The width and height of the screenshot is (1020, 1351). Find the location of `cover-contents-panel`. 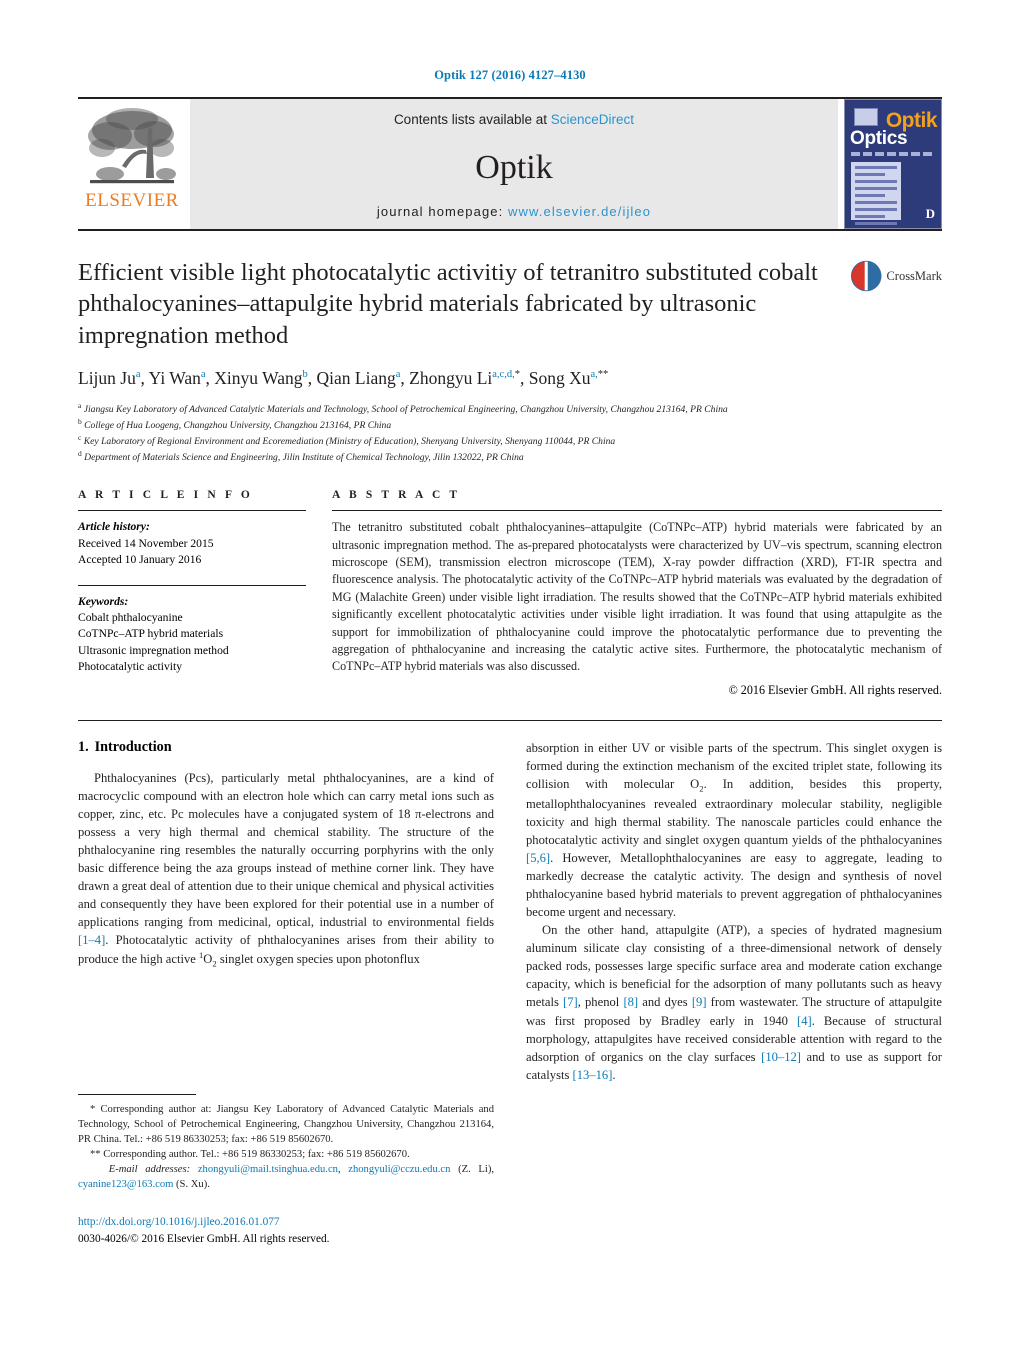

cover-contents-panel is located at coordinates (876, 193).